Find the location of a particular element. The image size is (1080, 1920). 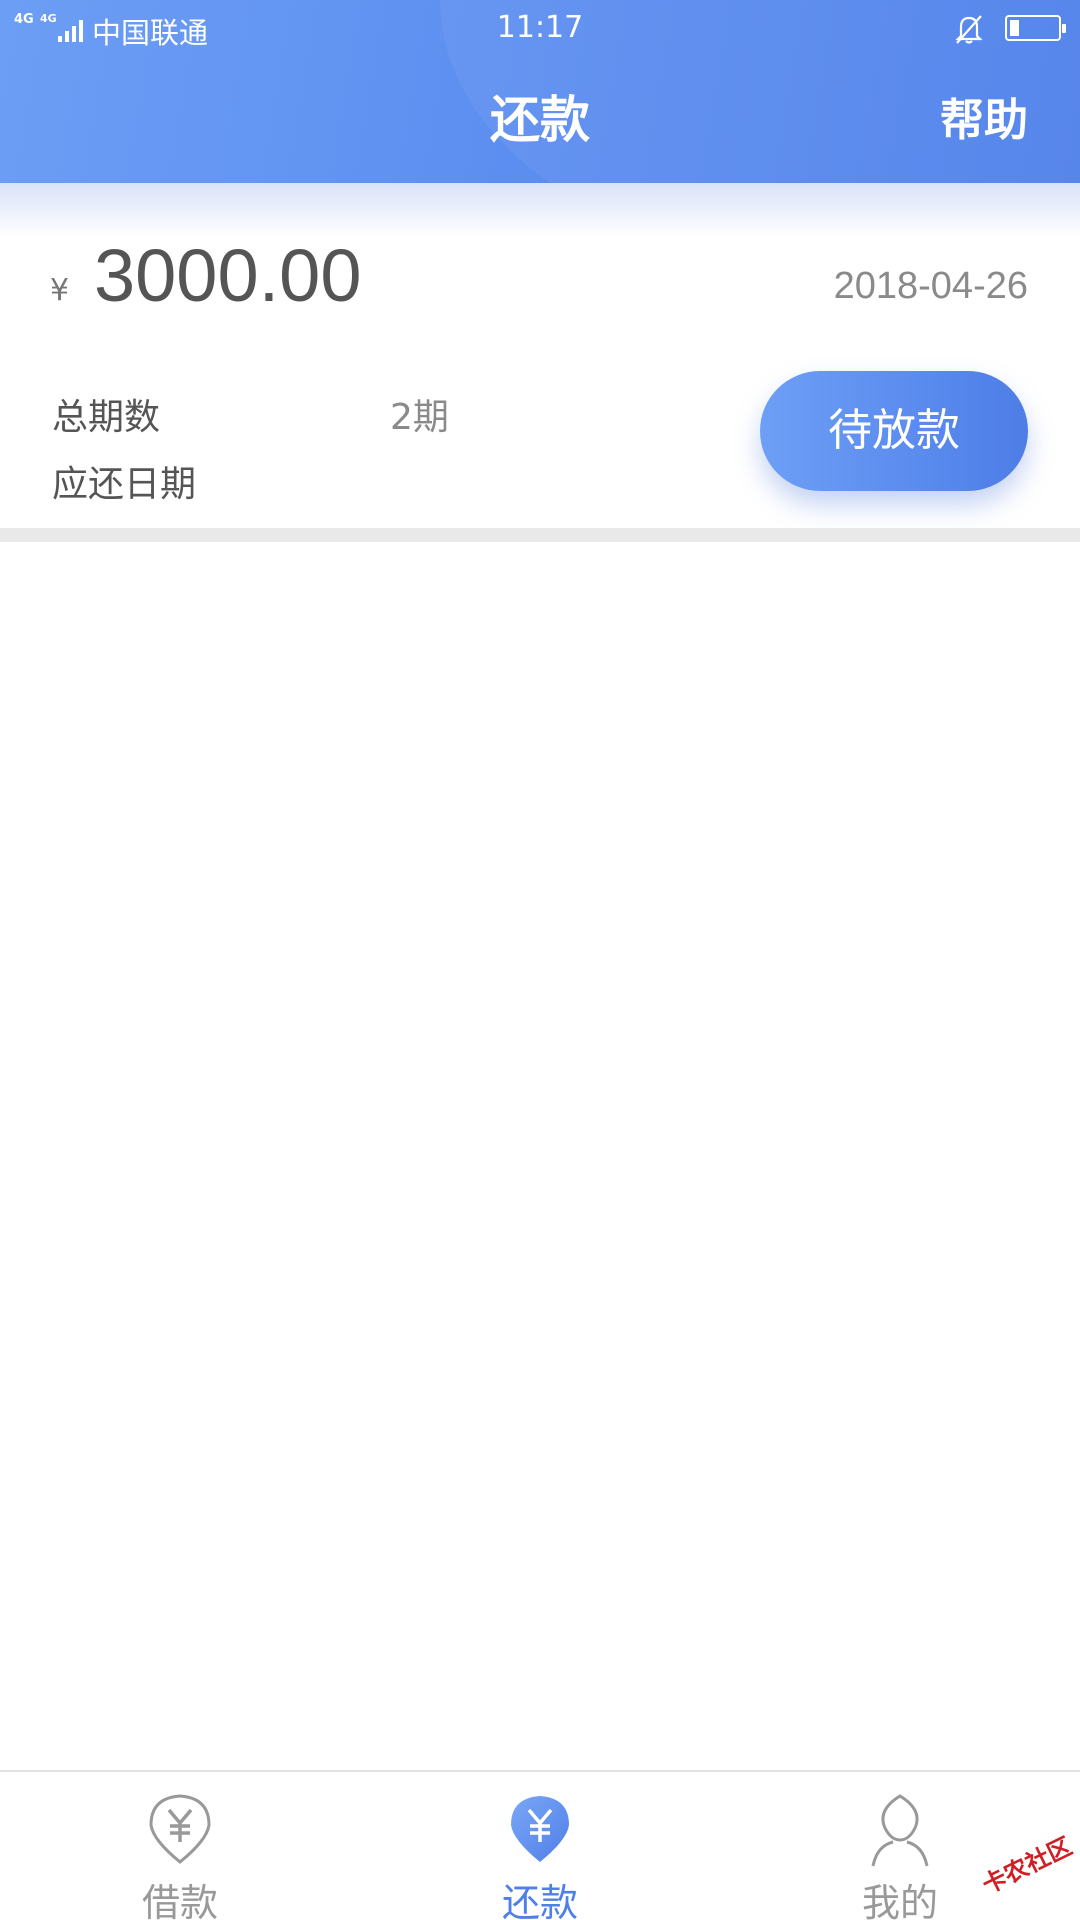

bottom-tab-bar: 借款 还款 我的 is located at coordinates (540, 1845).